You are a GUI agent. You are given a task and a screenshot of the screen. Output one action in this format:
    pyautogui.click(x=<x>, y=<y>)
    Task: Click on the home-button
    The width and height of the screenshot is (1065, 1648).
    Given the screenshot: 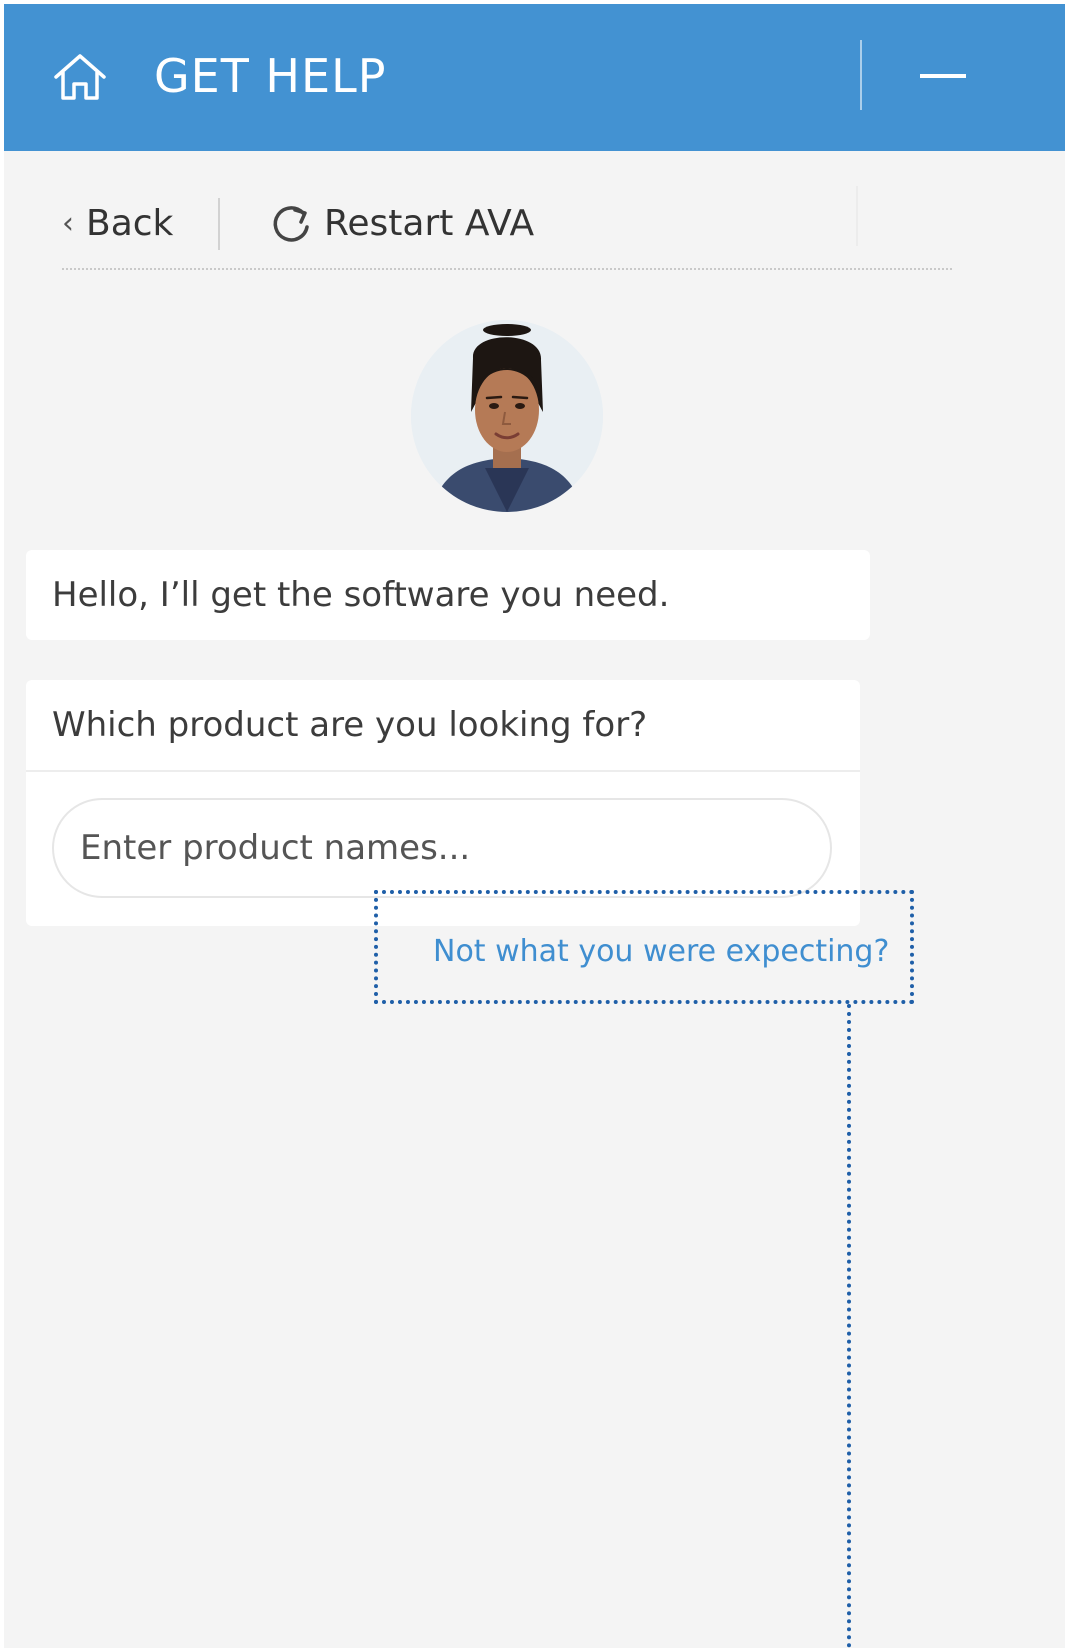 What is the action you would take?
    pyautogui.click(x=80, y=77)
    